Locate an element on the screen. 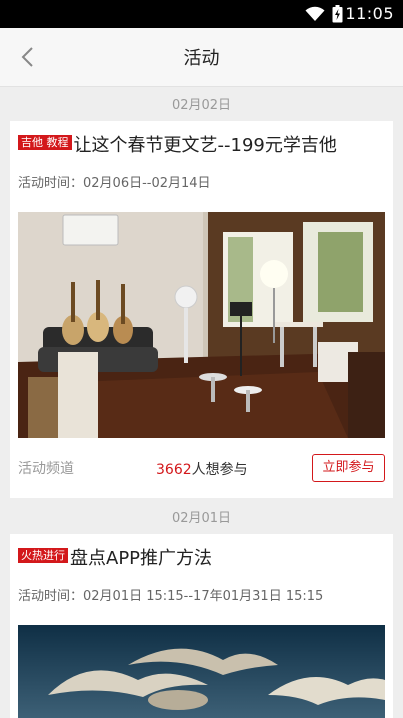 The width and height of the screenshot is (403, 718). card-title: 盘点APP推广方法 is located at coordinates (141, 558).